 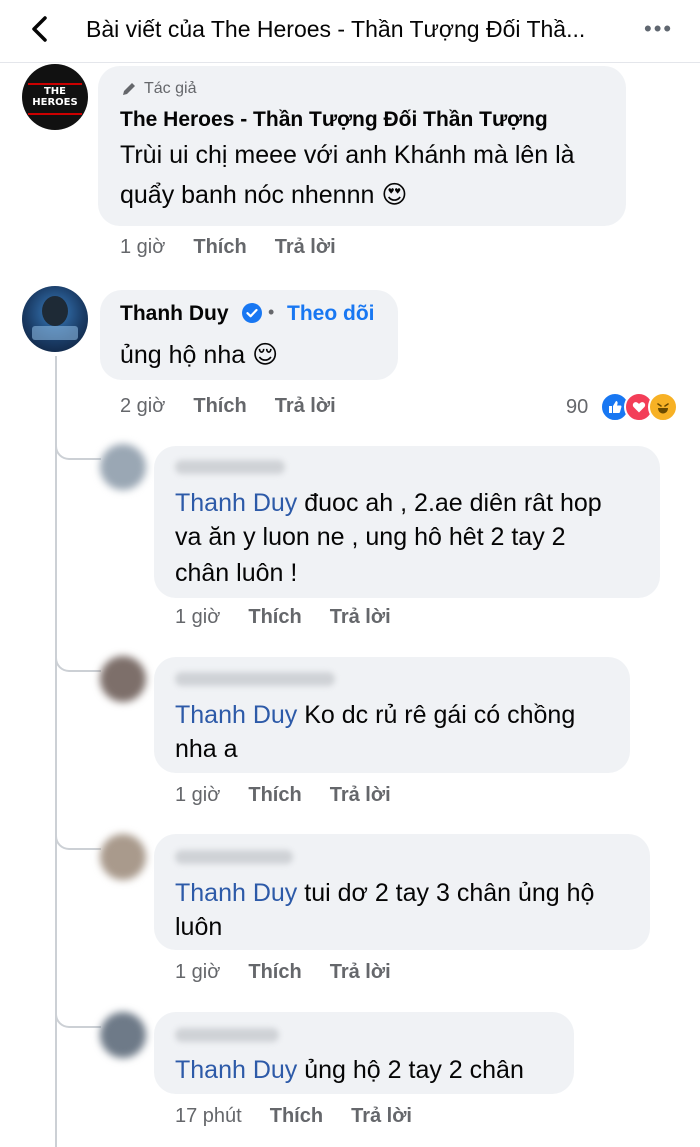 I want to click on reply-text: luôn, so click(x=199, y=927).